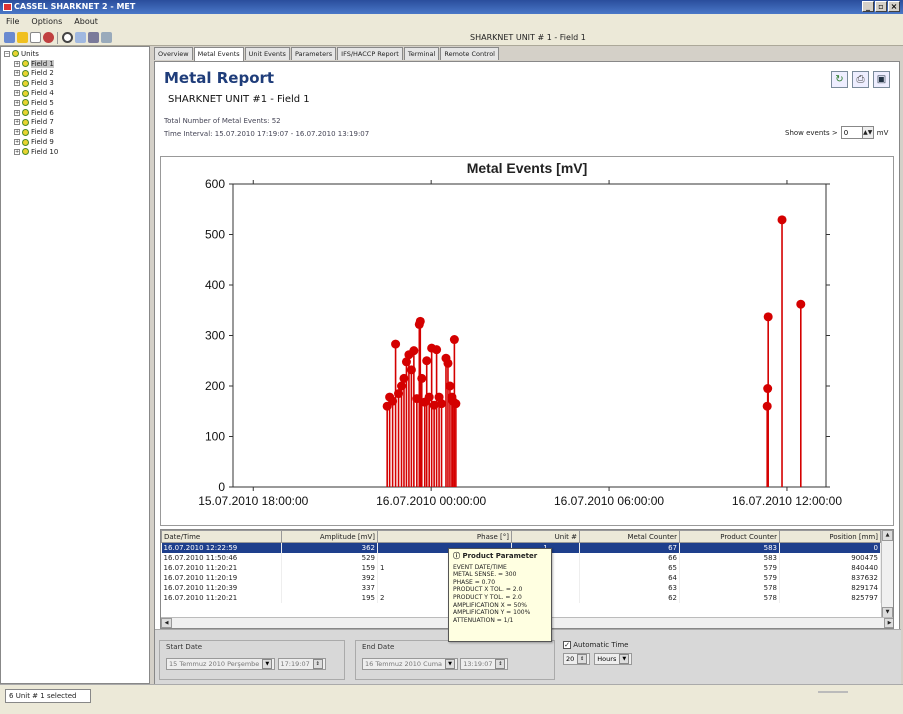 Image resolution: width=903 pixels, height=714 pixels. I want to click on tab-parameters: Parameters, so click(313, 53).